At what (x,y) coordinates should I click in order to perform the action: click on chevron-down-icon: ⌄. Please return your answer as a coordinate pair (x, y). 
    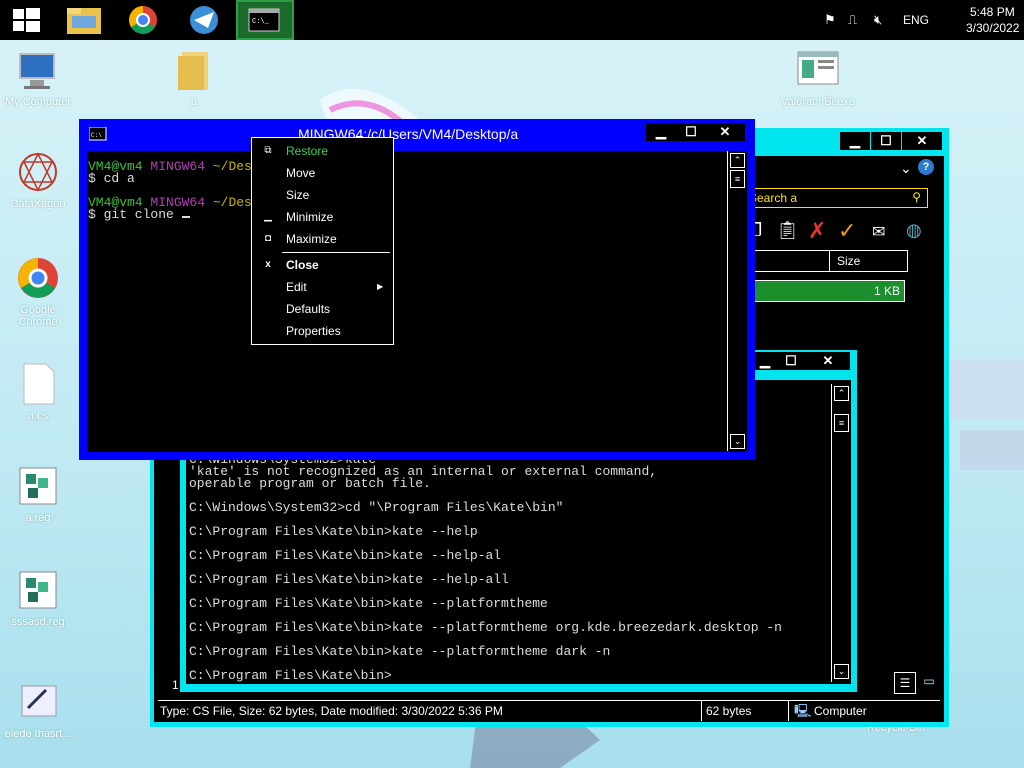
    Looking at the image, I should click on (906, 168).